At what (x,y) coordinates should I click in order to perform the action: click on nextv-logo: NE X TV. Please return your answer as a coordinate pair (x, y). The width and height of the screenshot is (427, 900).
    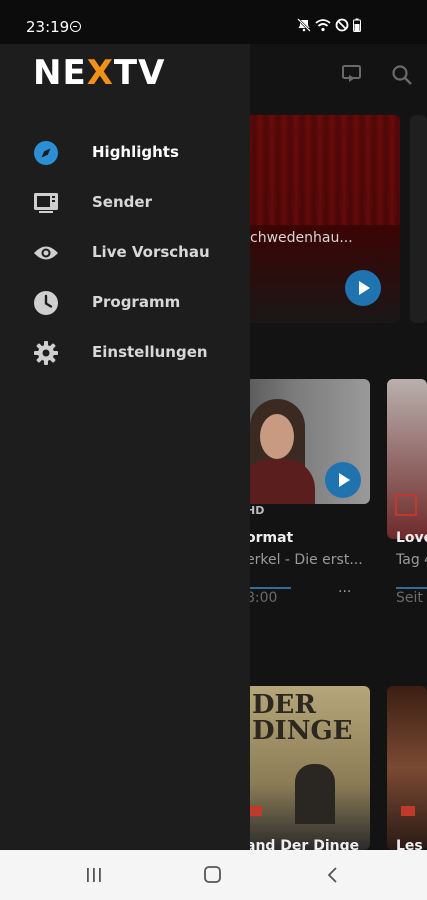
    Looking at the image, I should click on (99, 73).